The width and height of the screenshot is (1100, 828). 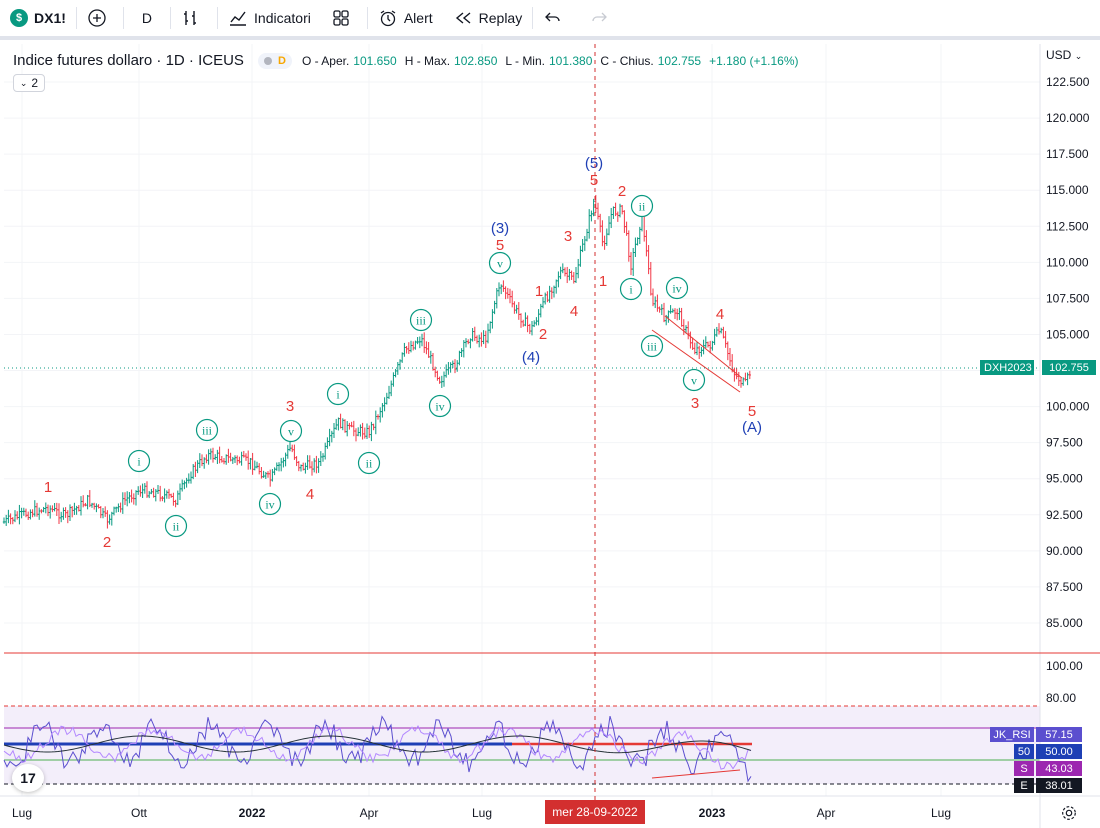 What do you see at coordinates (1068, 298) in the screenshot?
I see `price-tick-label: 107.500` at bounding box center [1068, 298].